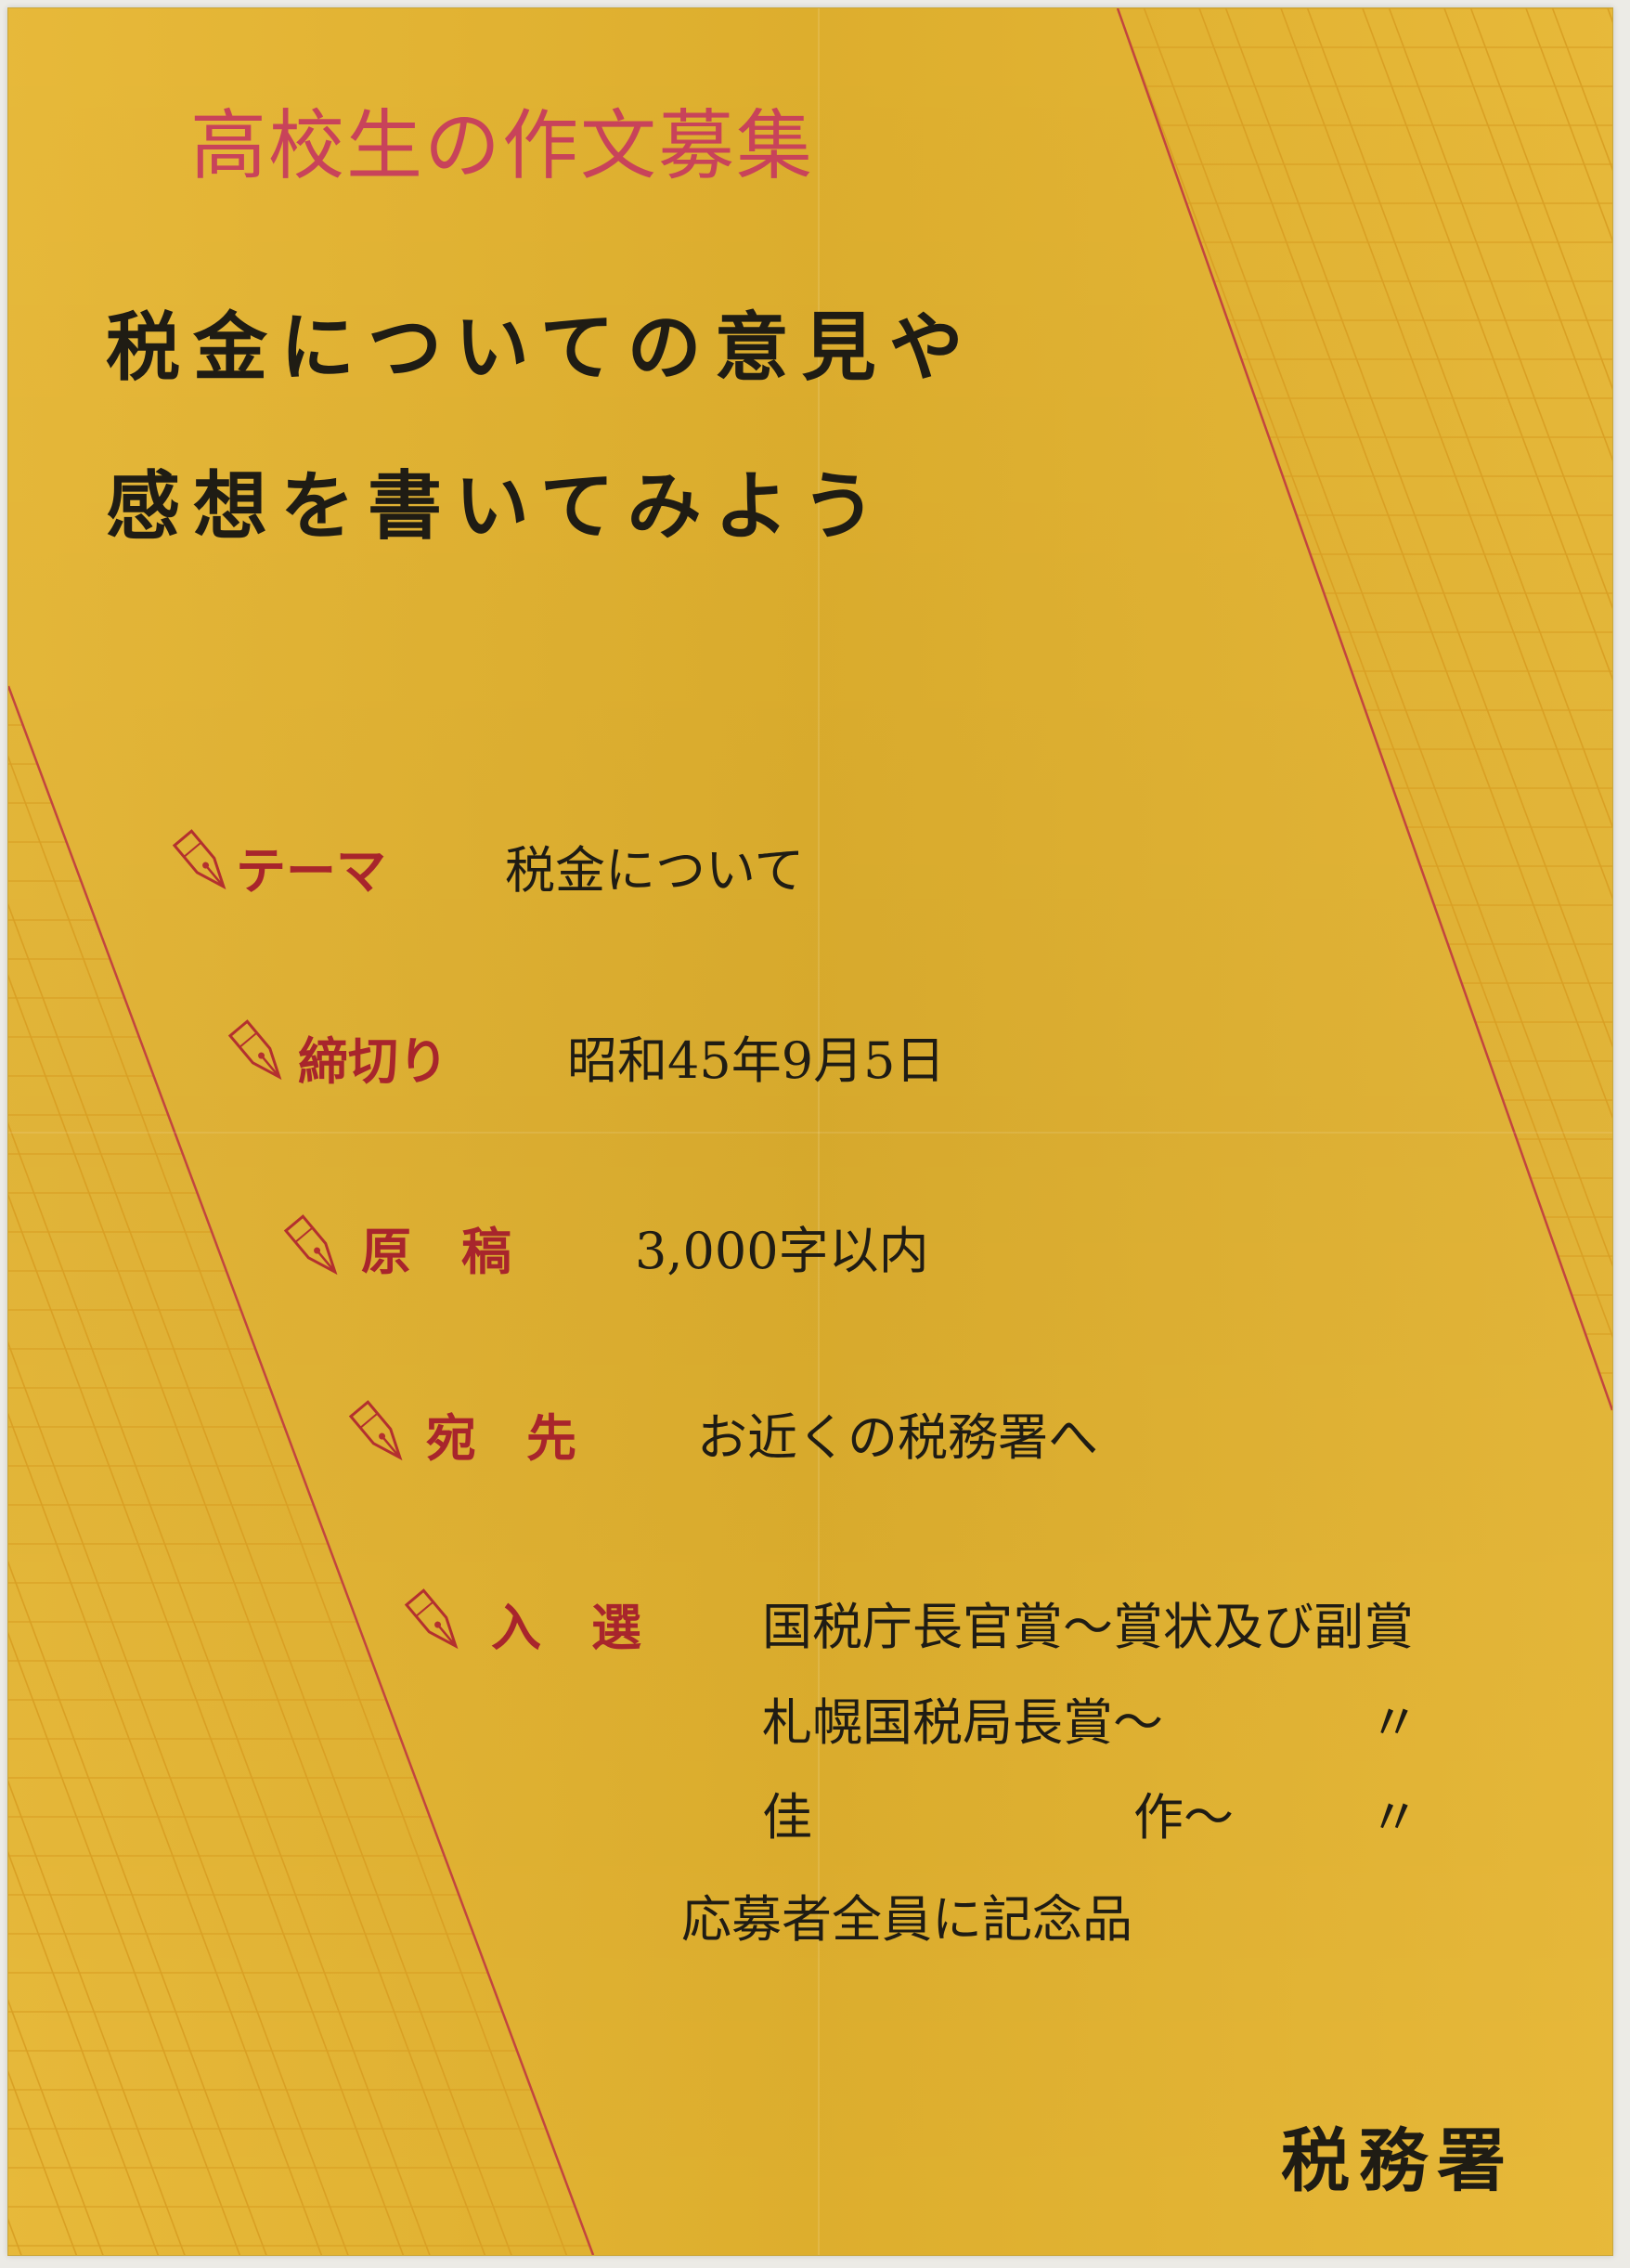 Image resolution: width=1630 pixels, height=2268 pixels. What do you see at coordinates (962, 1722) in the screenshot?
I see `prize-2-name: 札幌国税局長賞～` at bounding box center [962, 1722].